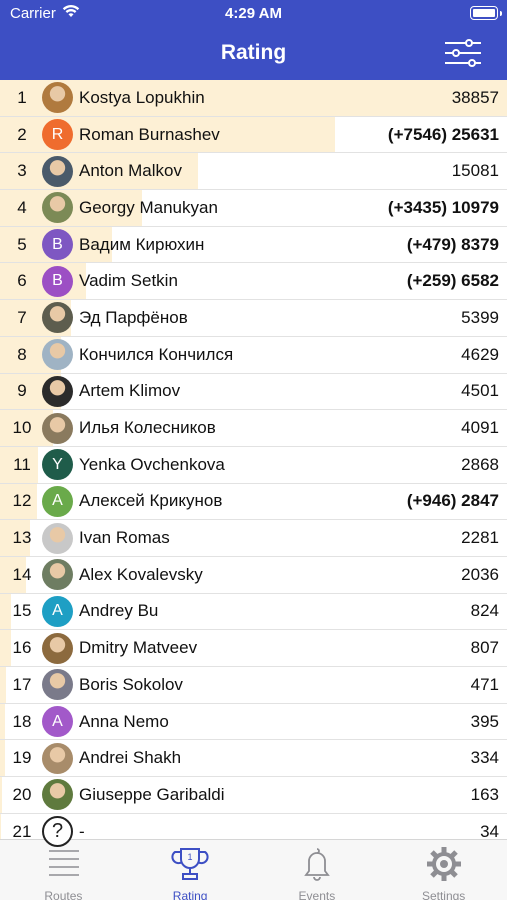 Image resolution: width=507 pixels, height=900 pixels. Describe the element at coordinates (22, 831) in the screenshot. I see `rank-number: 21` at that location.